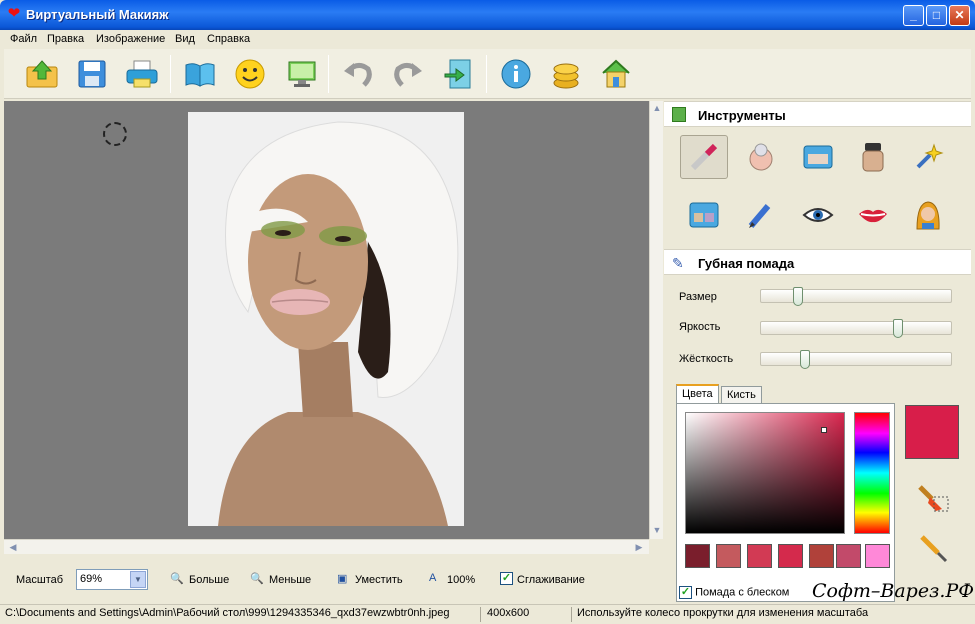  Describe the element at coordinates (200, 74) in the screenshot. I see `book-icon` at that location.